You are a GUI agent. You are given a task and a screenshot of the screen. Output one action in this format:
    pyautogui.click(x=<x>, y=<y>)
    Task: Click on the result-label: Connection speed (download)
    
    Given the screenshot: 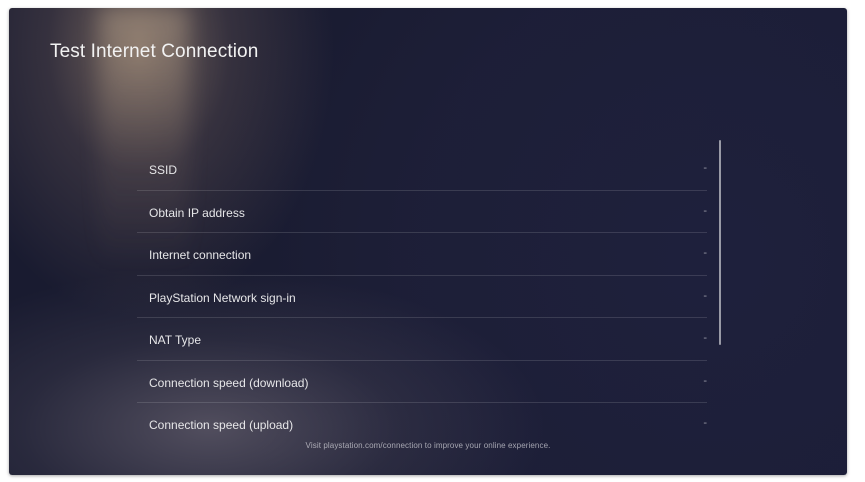 What is the action you would take?
    pyautogui.click(x=229, y=382)
    